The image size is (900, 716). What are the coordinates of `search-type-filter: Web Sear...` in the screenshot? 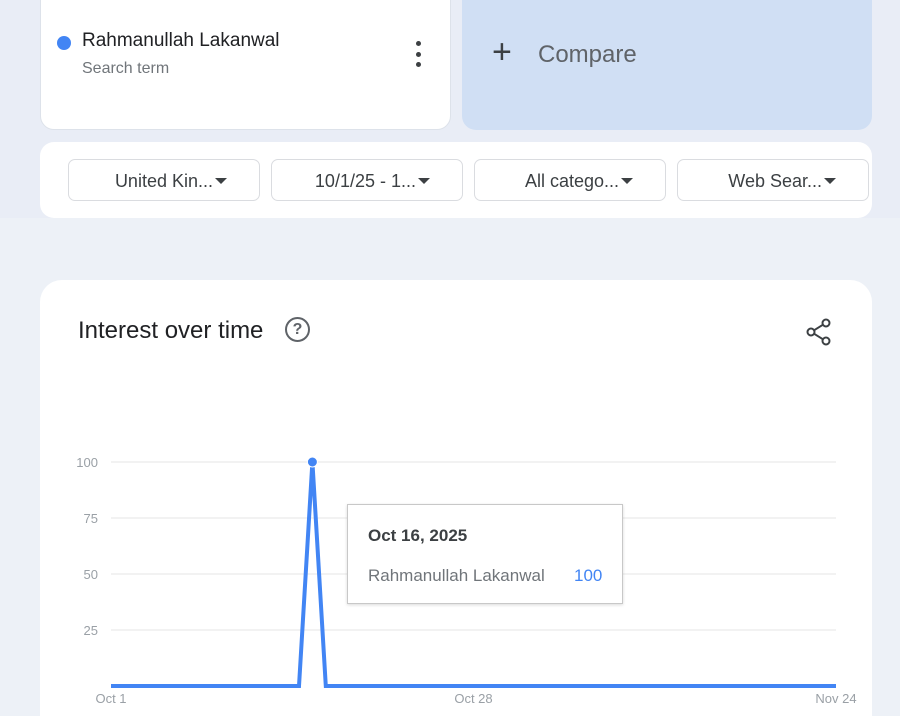 It's located at (773, 180).